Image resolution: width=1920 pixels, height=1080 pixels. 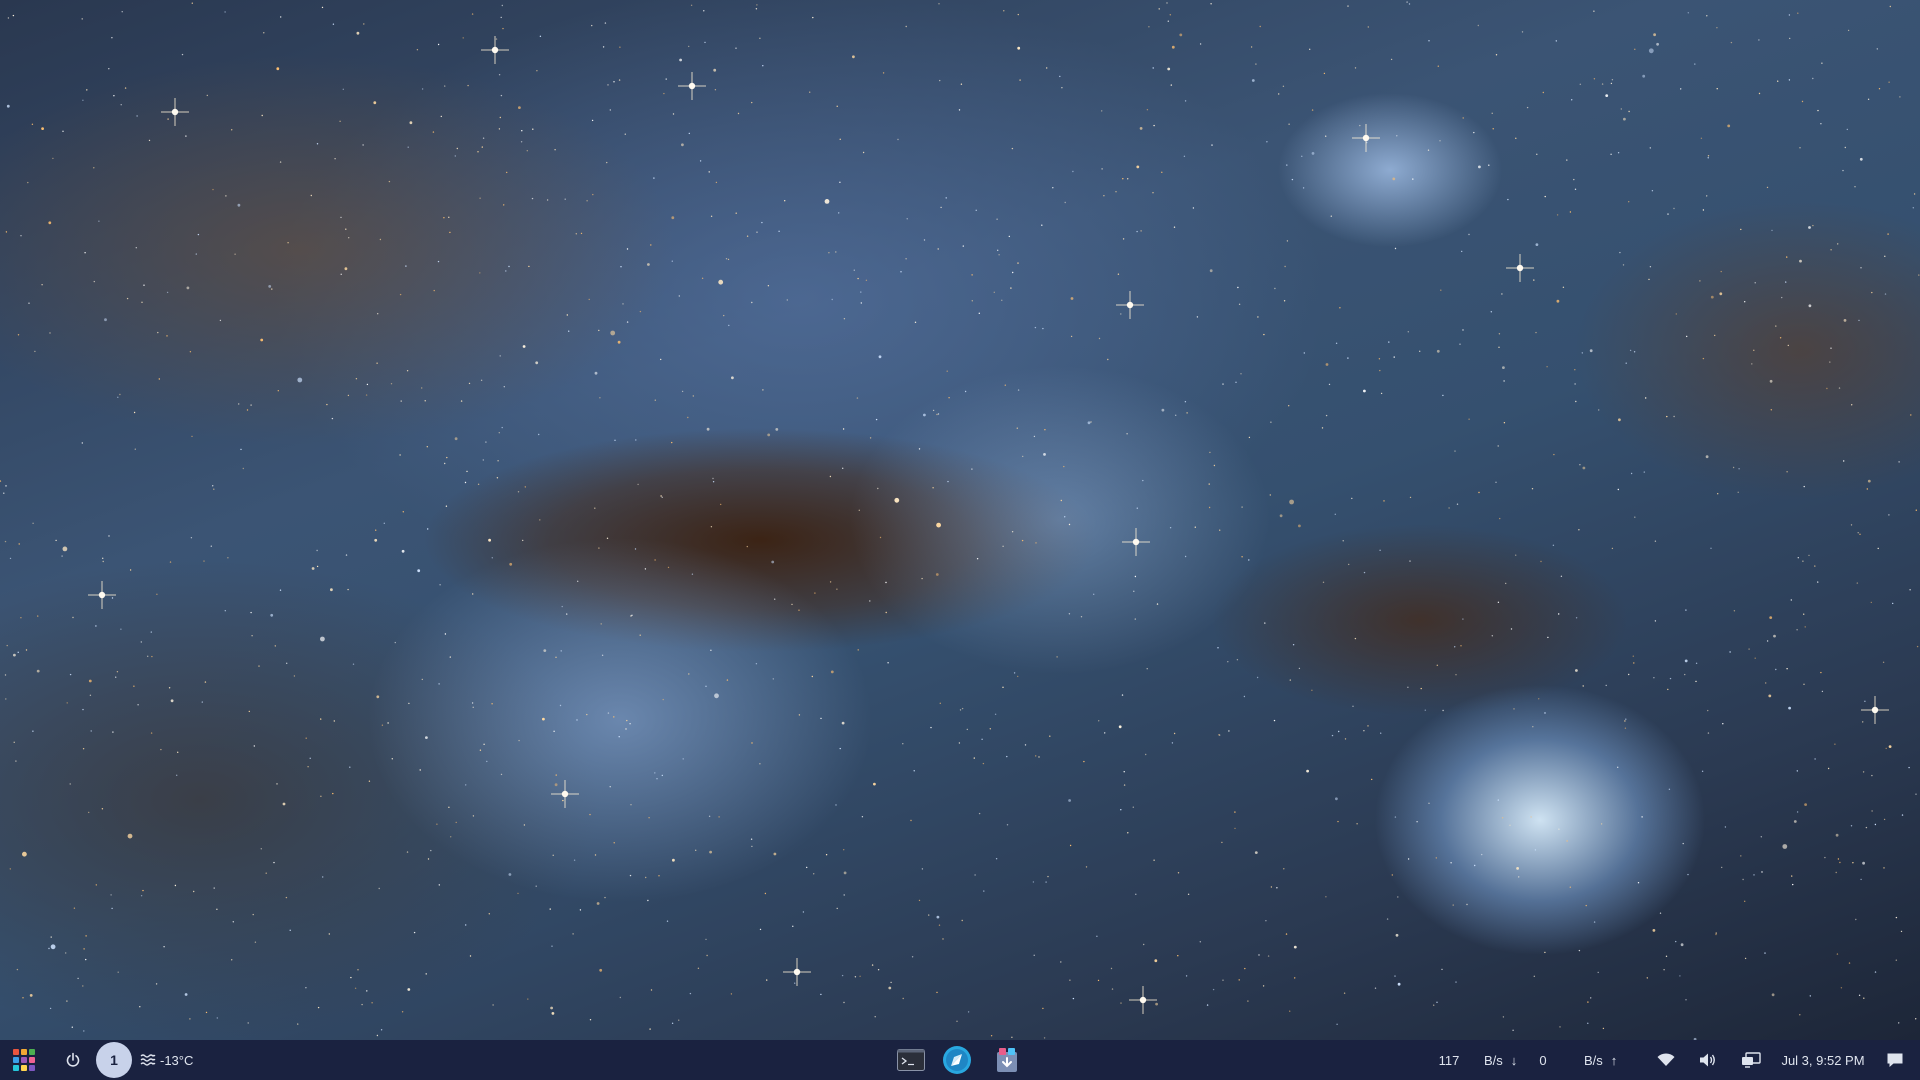 I want to click on app-grid-icon, so click(x=24, y=1060).